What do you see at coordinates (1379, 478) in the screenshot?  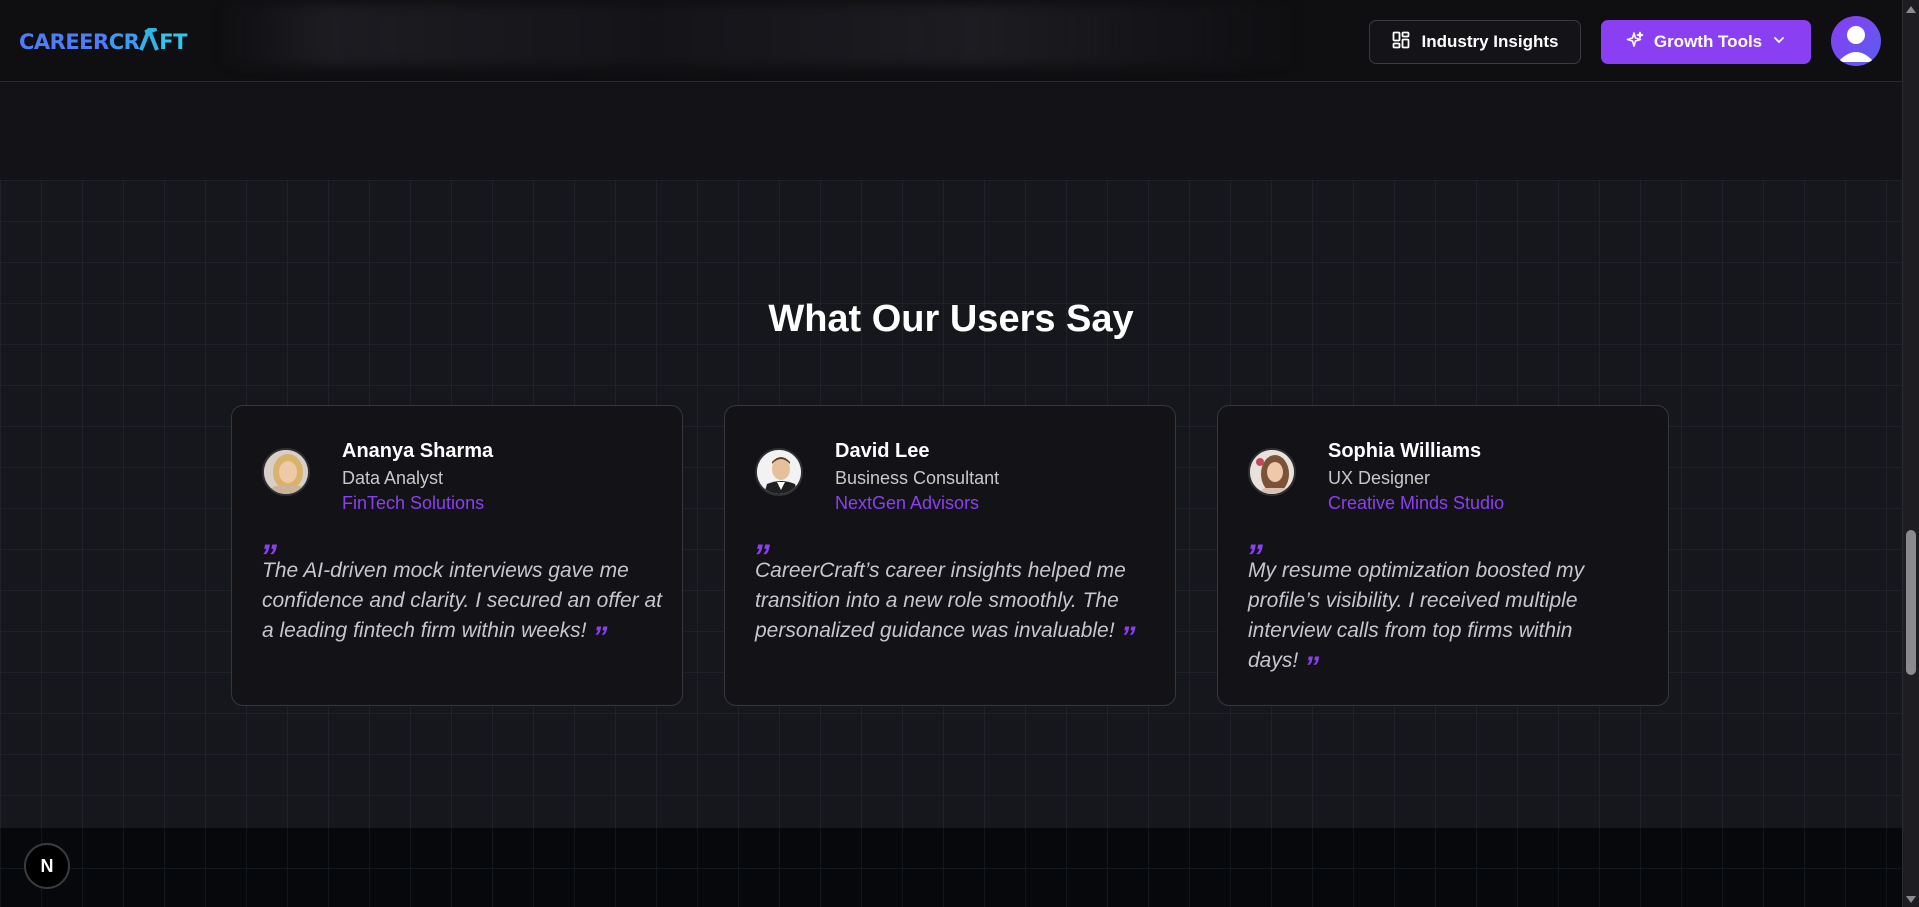 I see `user-role: UX Designer` at bounding box center [1379, 478].